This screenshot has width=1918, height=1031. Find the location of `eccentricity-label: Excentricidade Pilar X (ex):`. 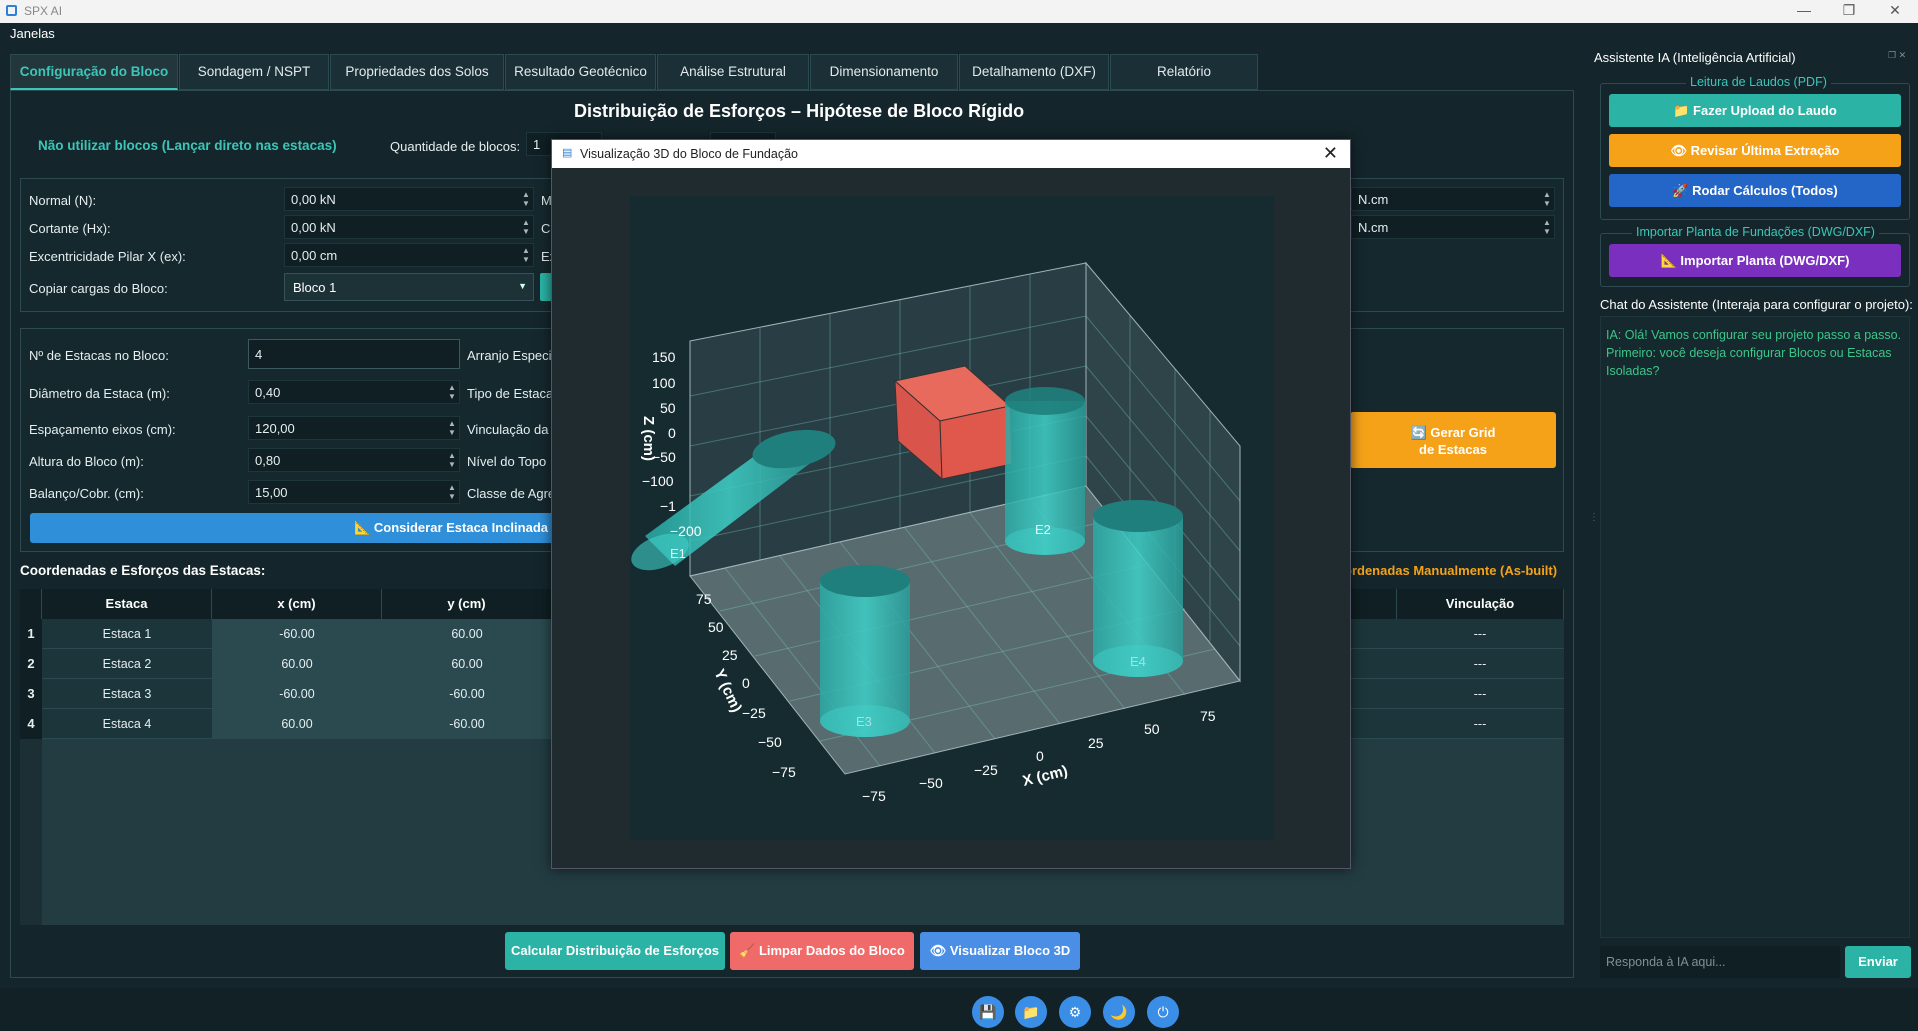

eccentricity-label: Excentricidade Pilar X (ex): is located at coordinates (107, 256).